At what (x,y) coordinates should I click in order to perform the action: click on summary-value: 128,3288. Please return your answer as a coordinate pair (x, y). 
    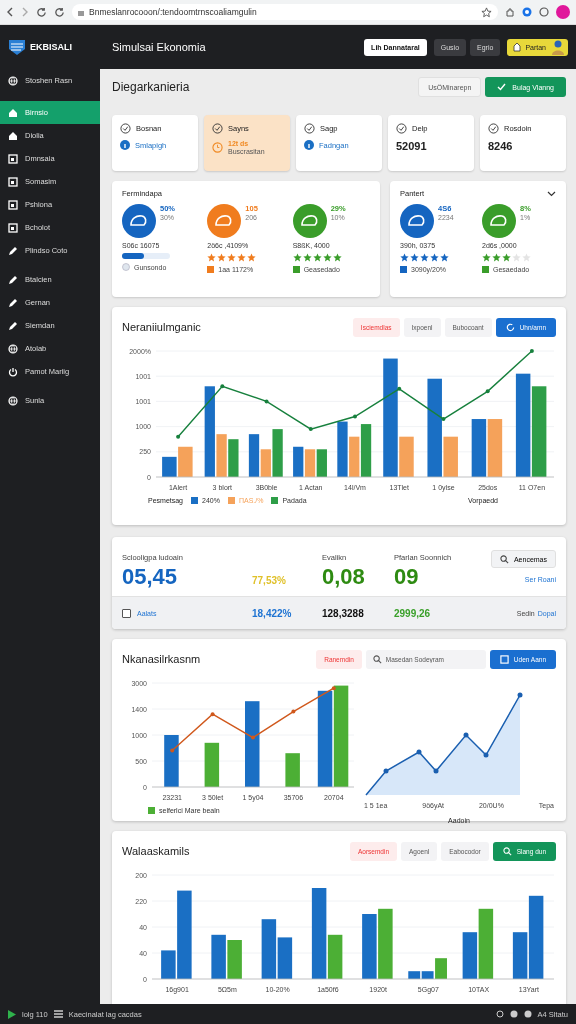
    Looking at the image, I should click on (343, 613).